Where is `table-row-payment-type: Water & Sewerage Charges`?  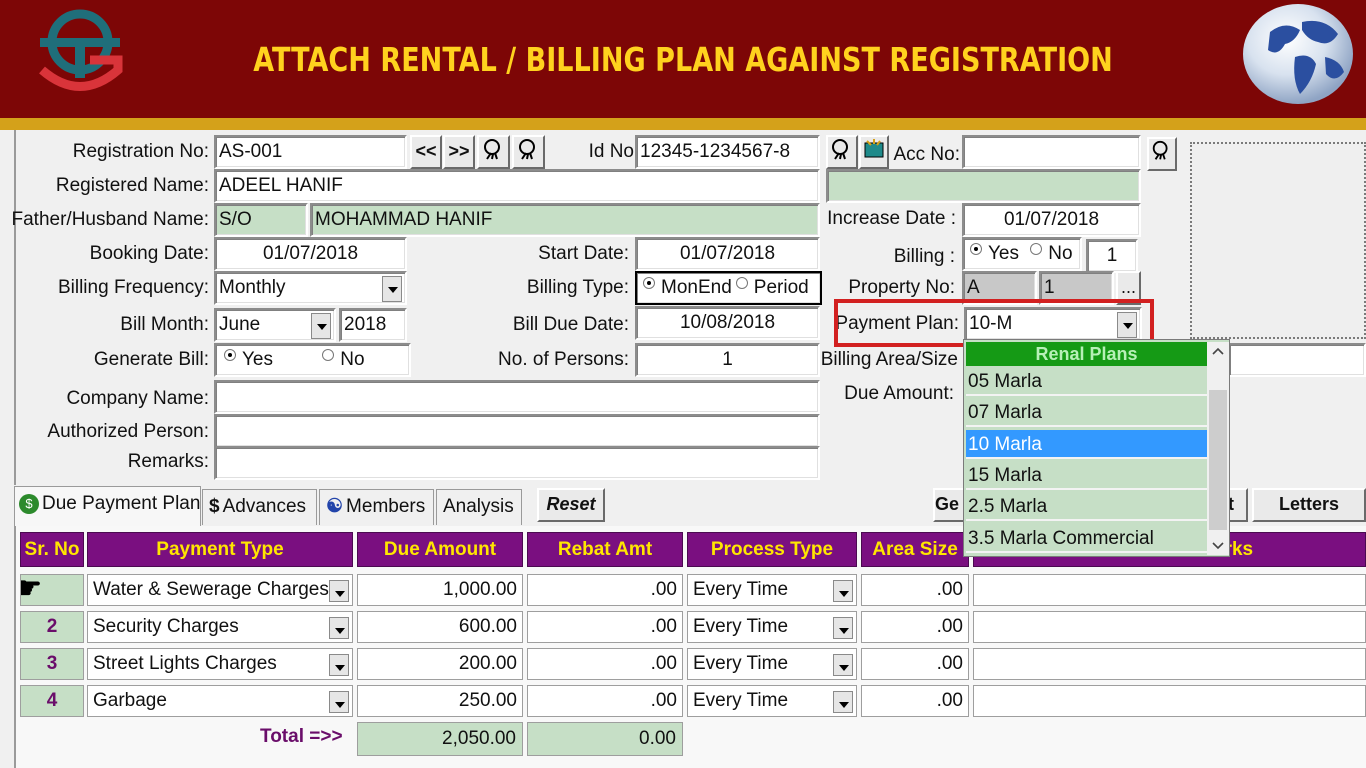 table-row-payment-type: Water & Sewerage Charges is located at coordinates (220, 590).